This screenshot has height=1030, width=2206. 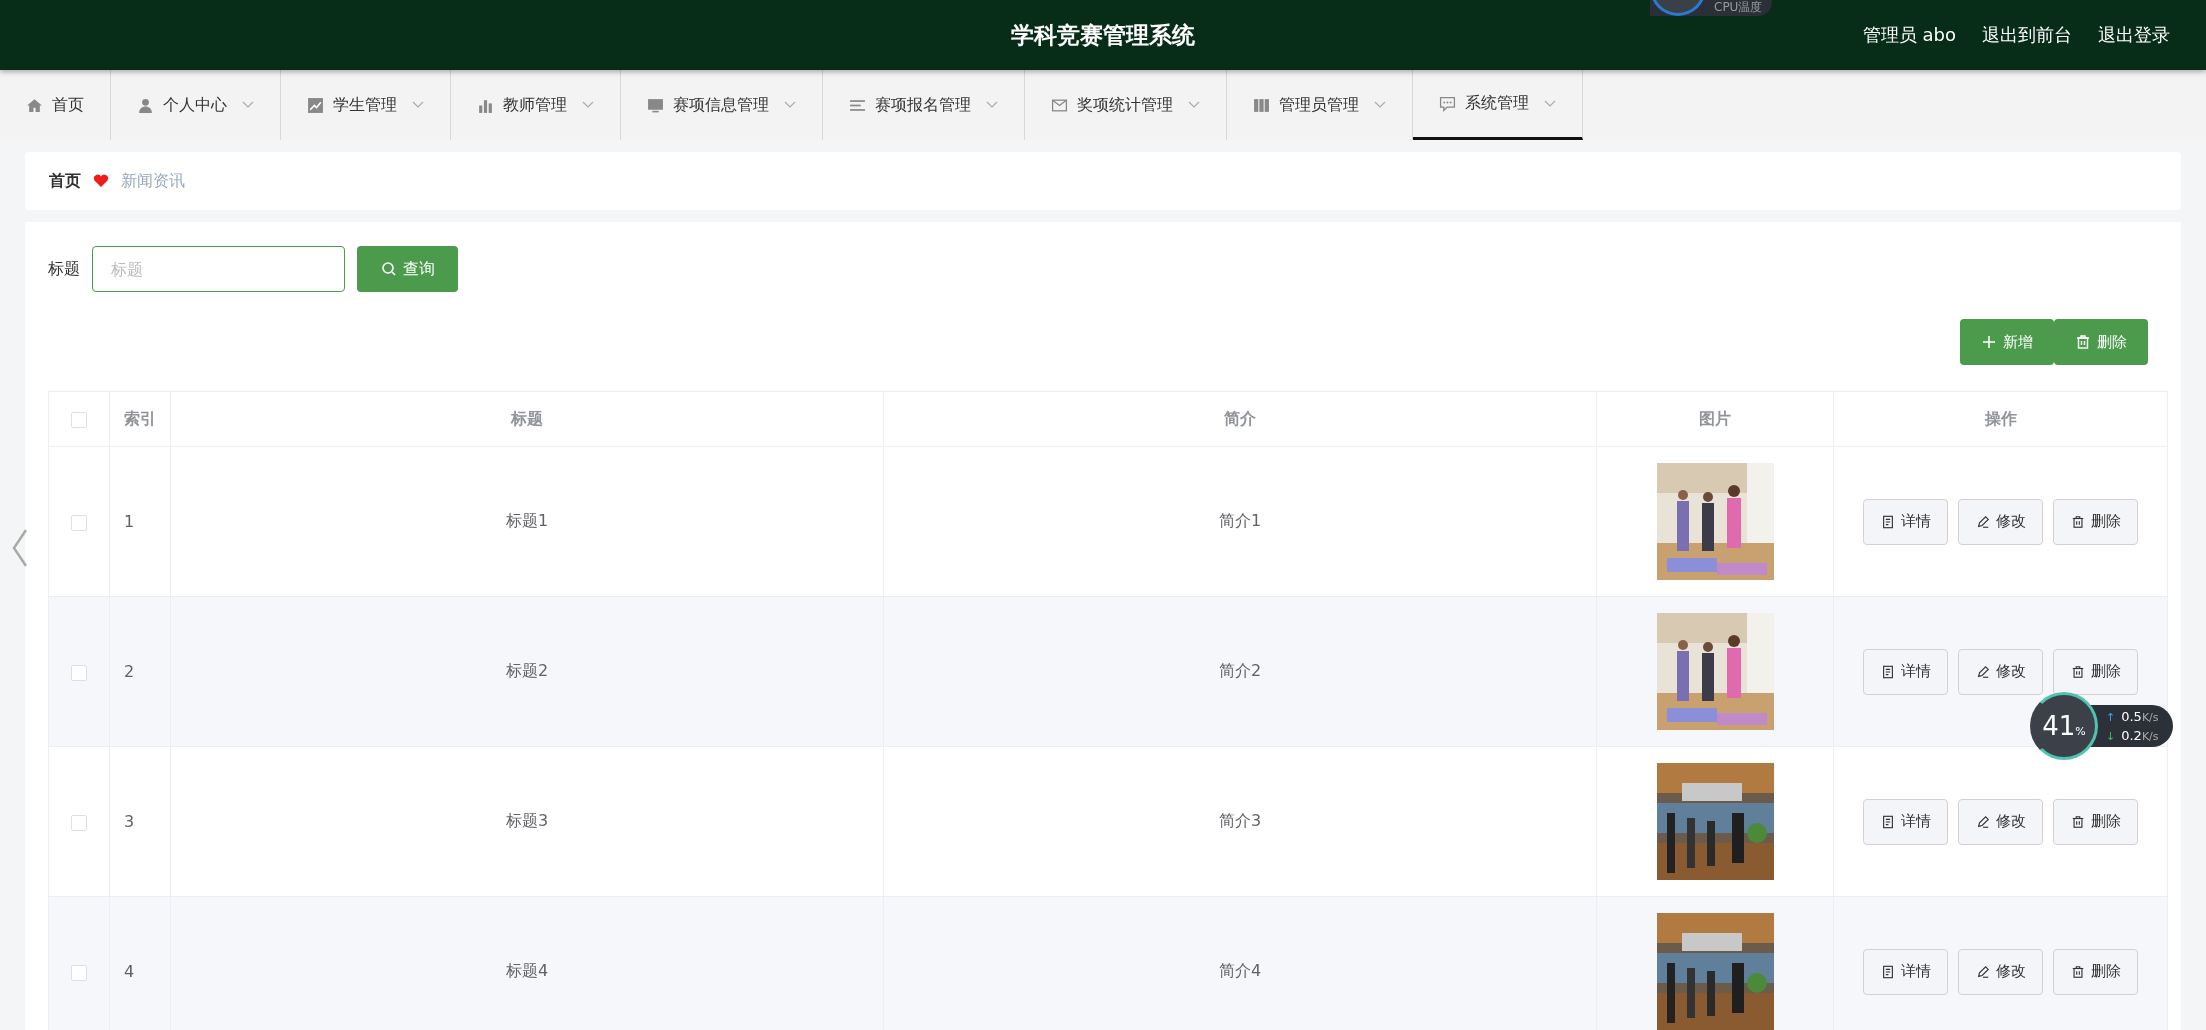 I want to click on chevron-left-icon, so click(x=20, y=548).